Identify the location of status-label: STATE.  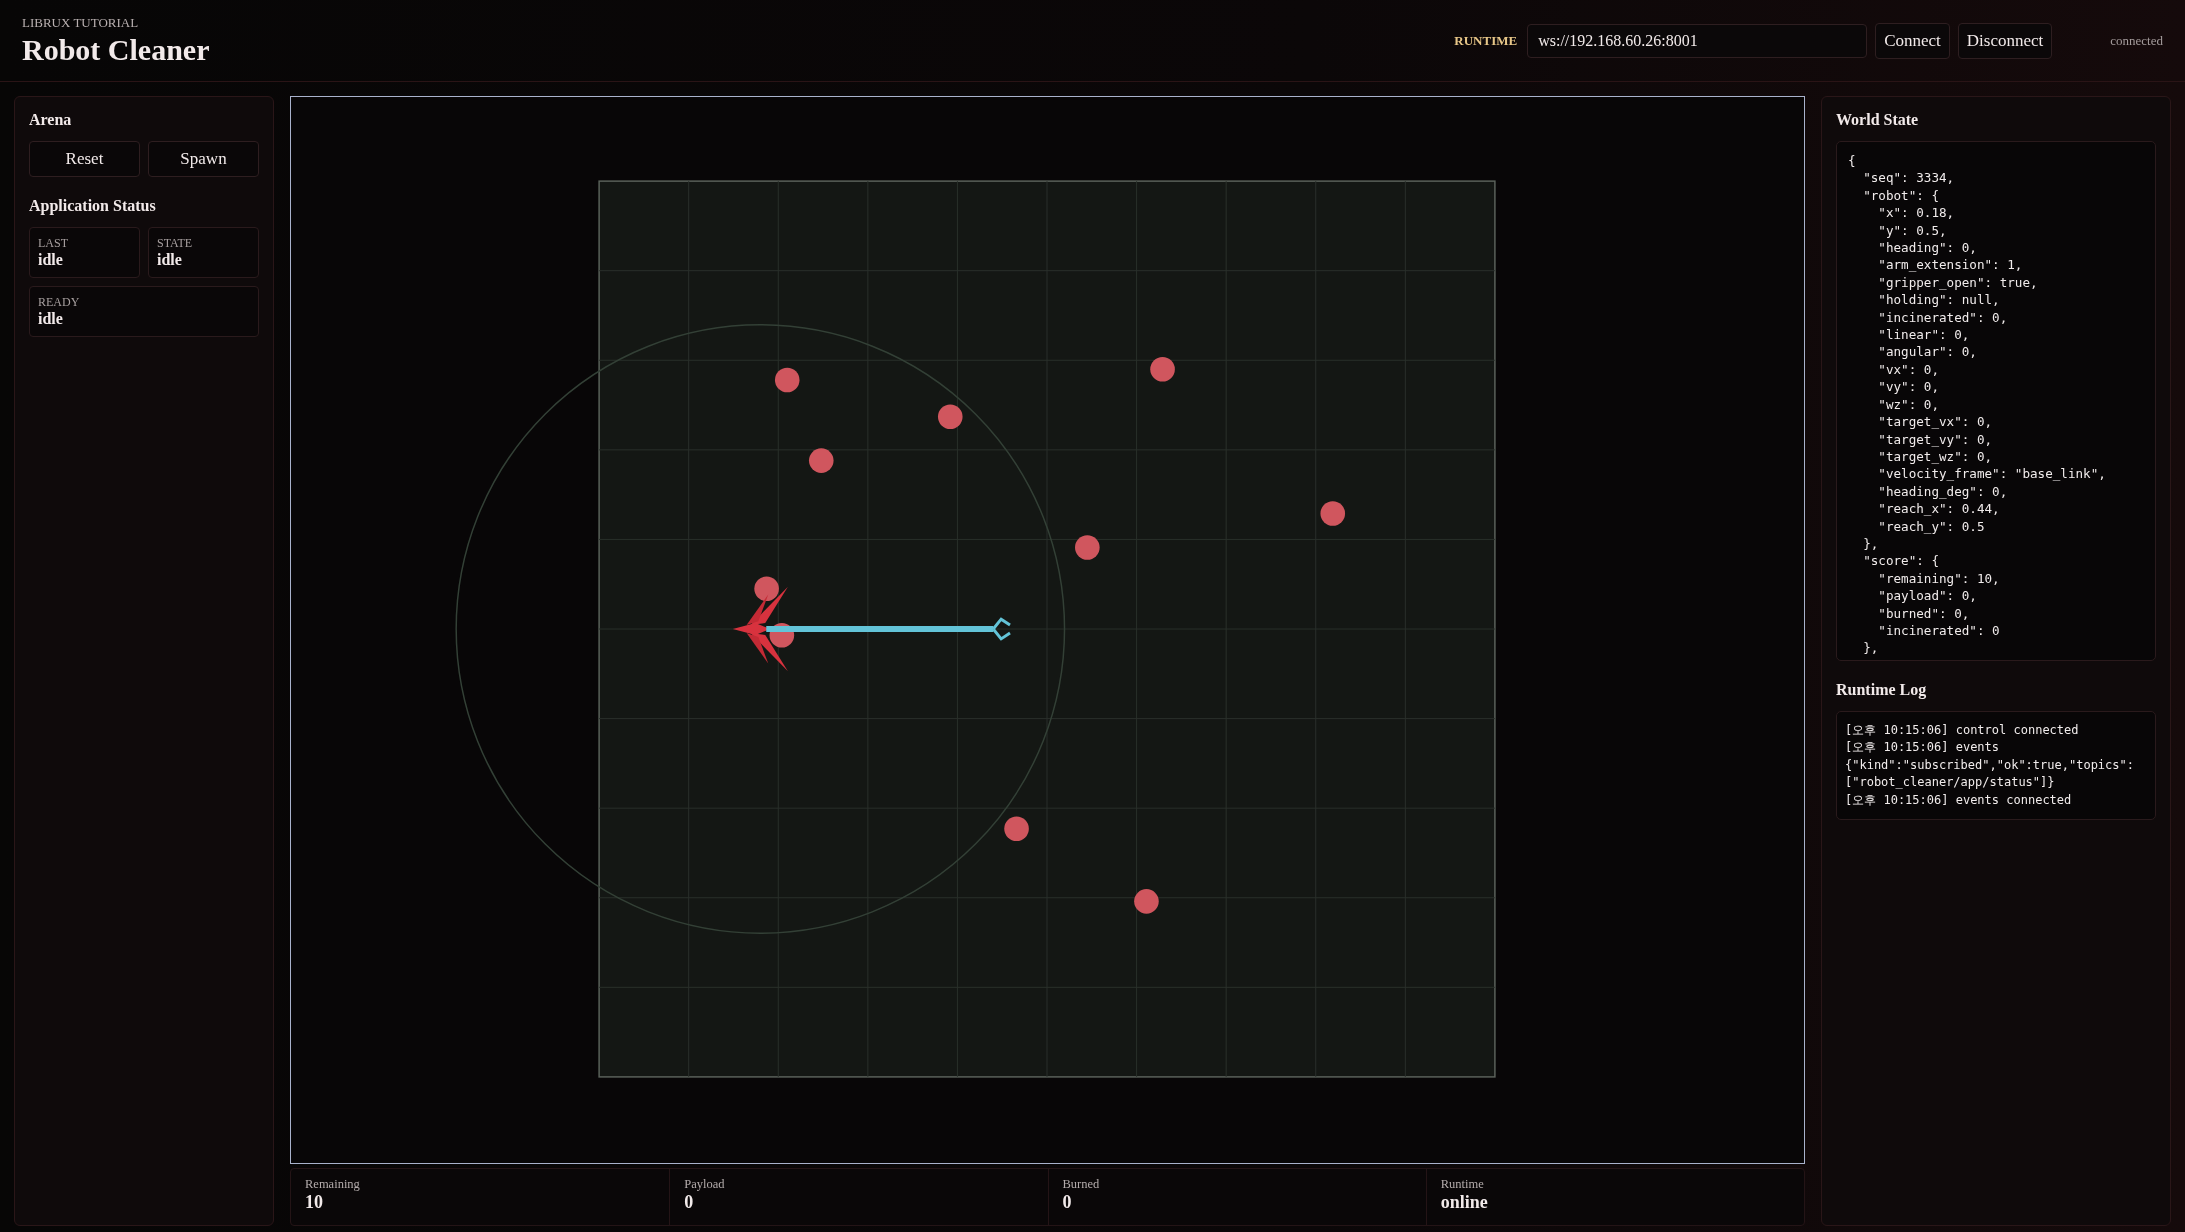
(175, 243).